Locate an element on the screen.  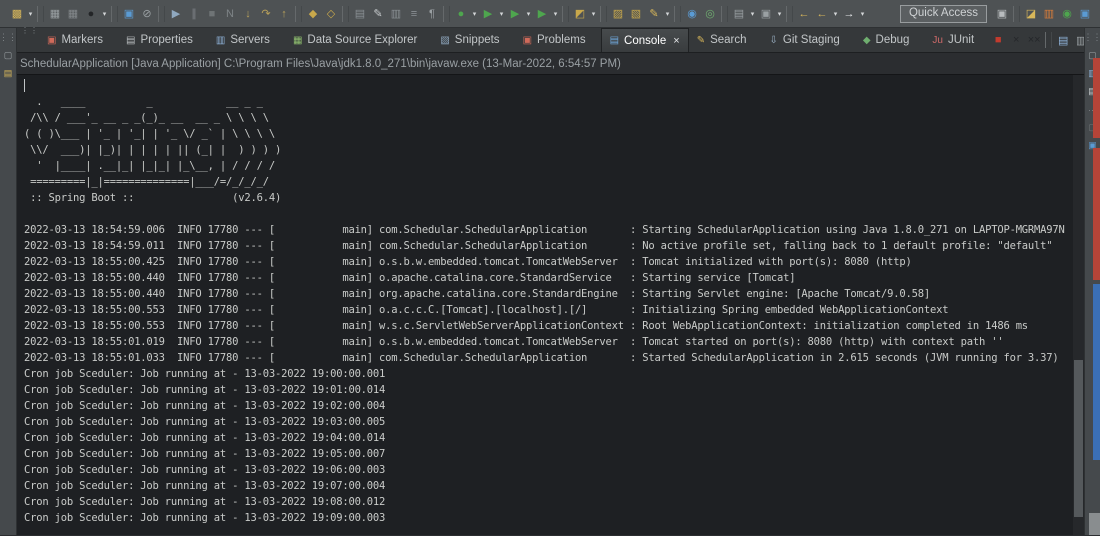
console-line: =========|_|==============|___/=/_/_/_/ is located at coordinates (146, 182).